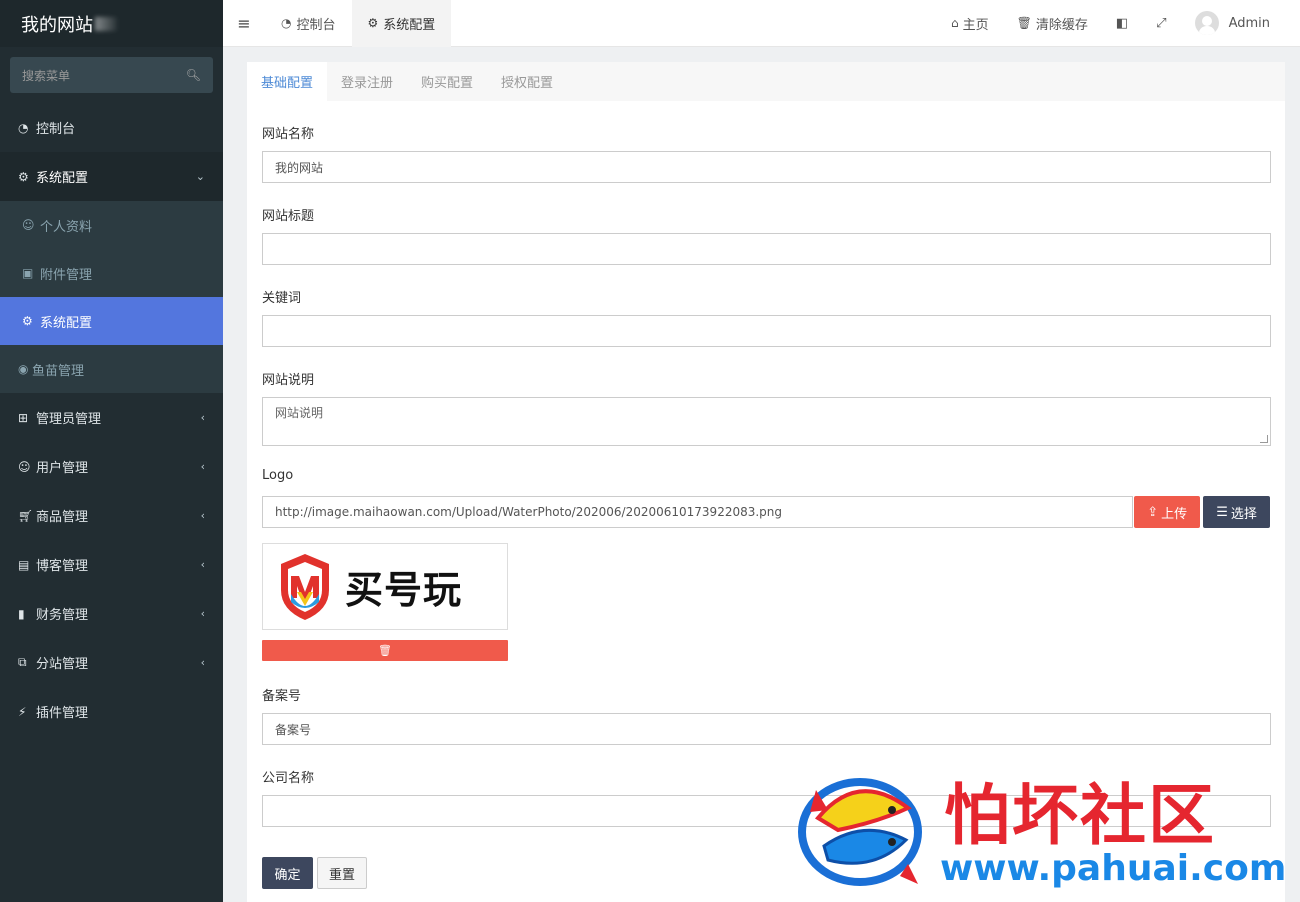  What do you see at coordinates (111, 321) in the screenshot?
I see `sidebar-item-system-config: ⚙ 系统配置` at bounding box center [111, 321].